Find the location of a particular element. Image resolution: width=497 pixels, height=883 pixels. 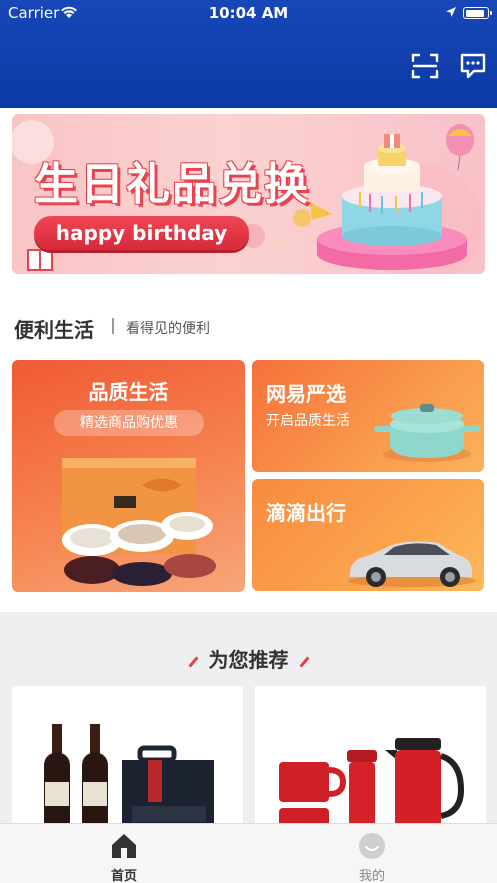

recommend-title: 为您推荐 is located at coordinates (248, 660).